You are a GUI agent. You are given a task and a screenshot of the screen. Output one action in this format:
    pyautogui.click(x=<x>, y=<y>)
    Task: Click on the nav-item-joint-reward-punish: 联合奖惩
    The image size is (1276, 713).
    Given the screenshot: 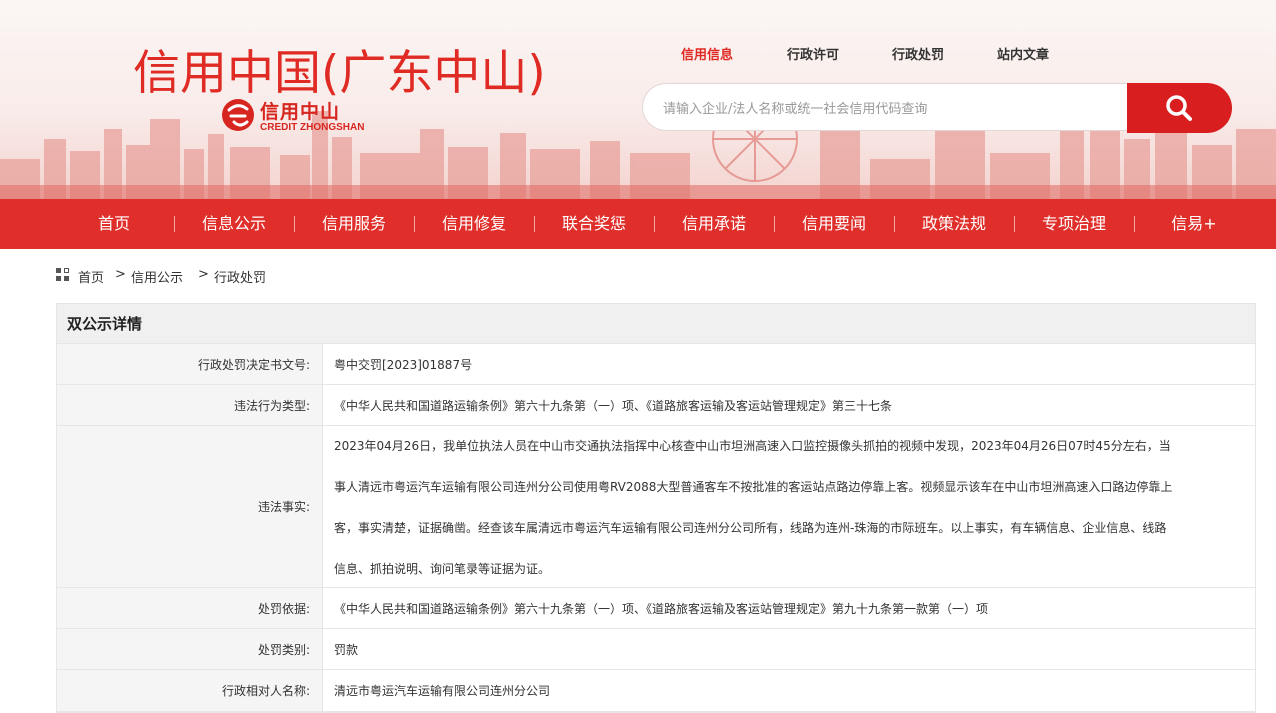 What is the action you would take?
    pyautogui.click(x=594, y=224)
    